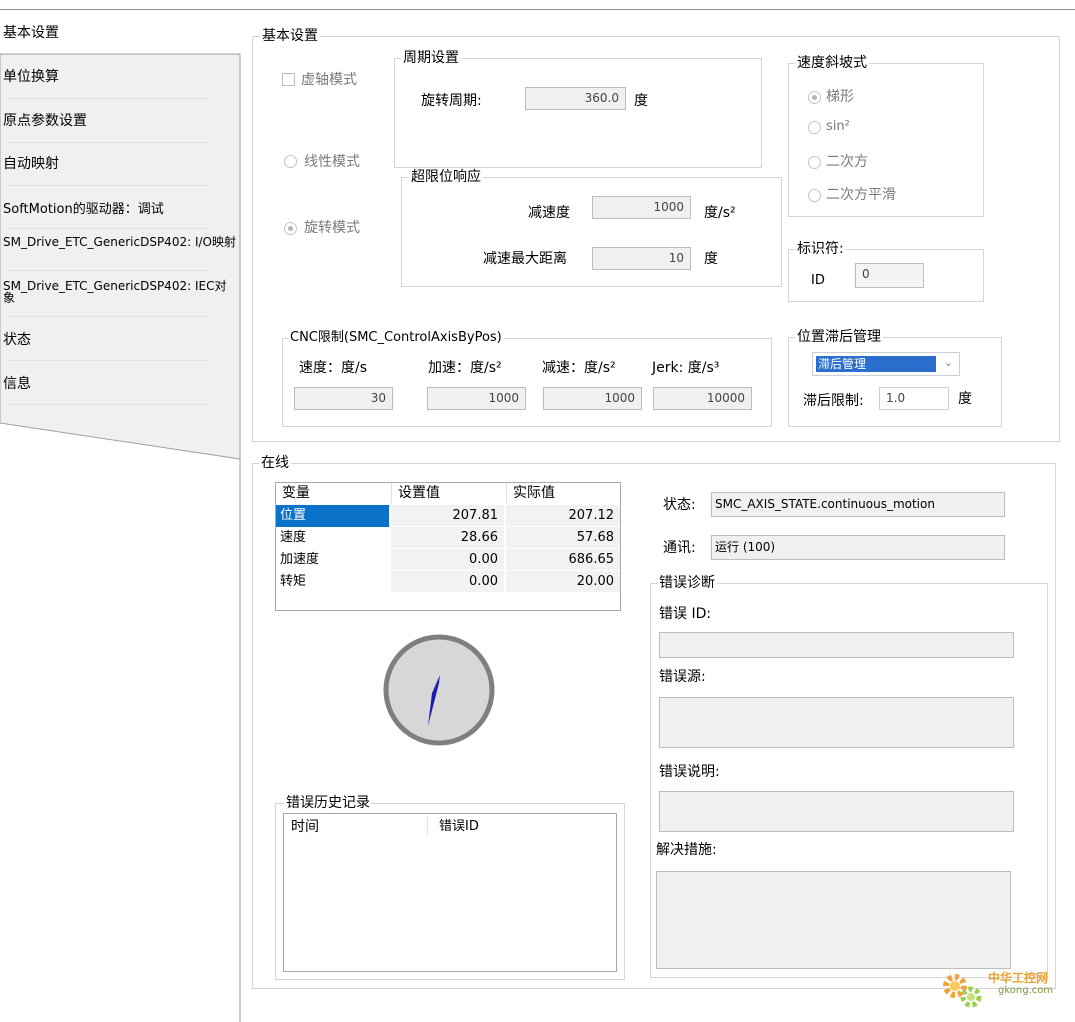  What do you see at coordinates (861, 195) in the screenshot?
I see `ramp-quadratic-smooth-label: 二次方平滑` at bounding box center [861, 195].